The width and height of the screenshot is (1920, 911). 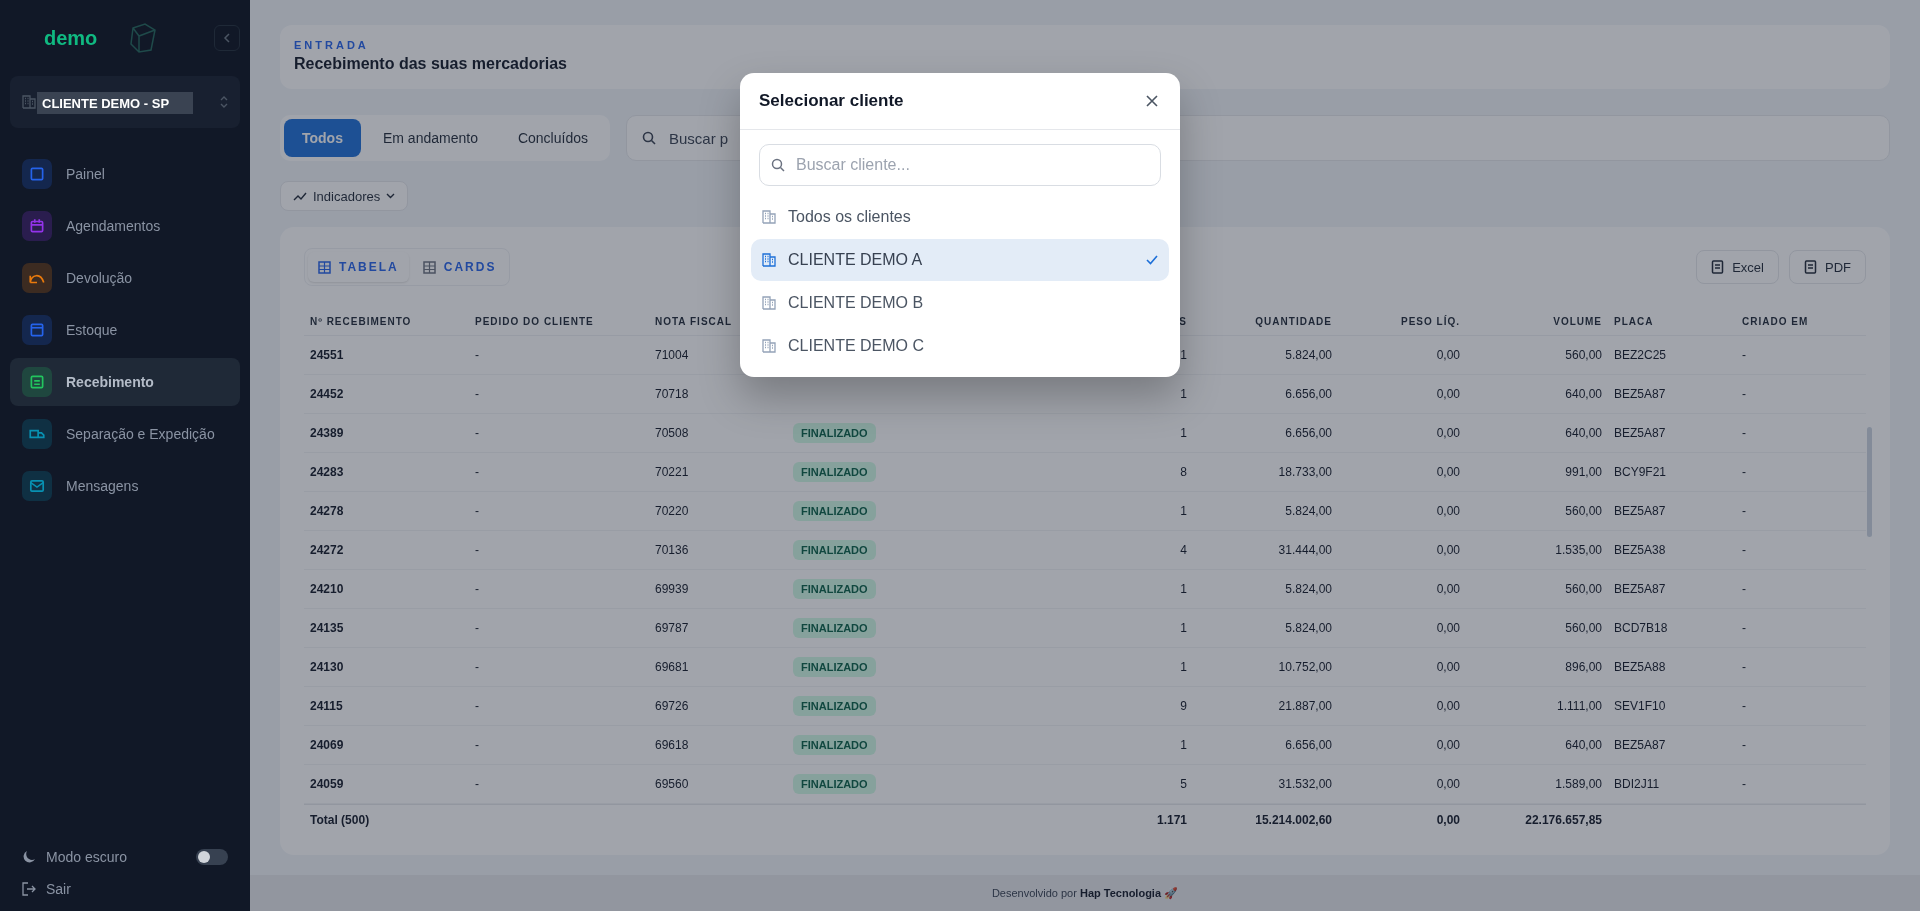 What do you see at coordinates (92, 330) in the screenshot?
I see `nav-label: Estoque` at bounding box center [92, 330].